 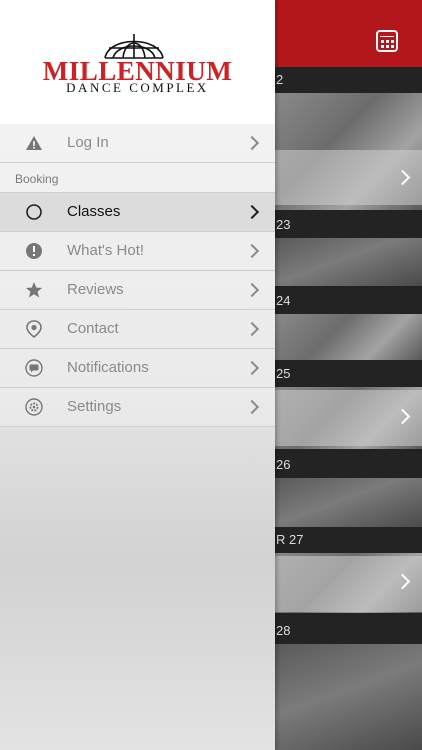 I want to click on day-header: 2, so click(x=348, y=80).